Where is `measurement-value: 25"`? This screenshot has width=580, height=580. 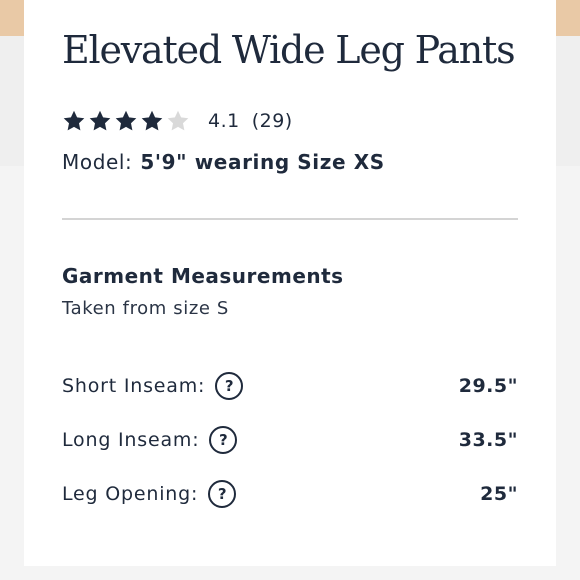 measurement-value: 25" is located at coordinates (499, 494).